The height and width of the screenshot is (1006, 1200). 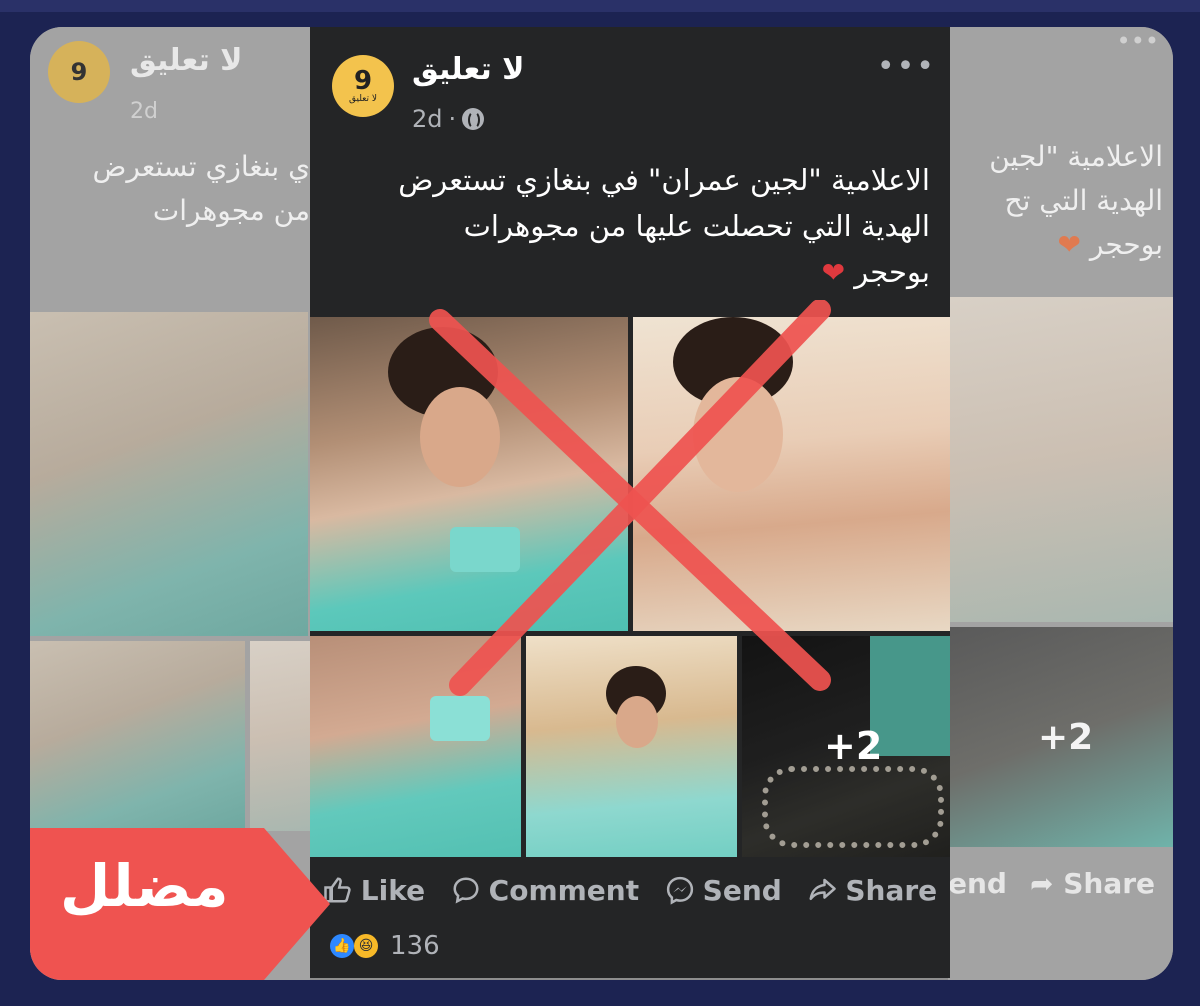 What do you see at coordinates (679, 890) in the screenshot?
I see `messenger-icon` at bounding box center [679, 890].